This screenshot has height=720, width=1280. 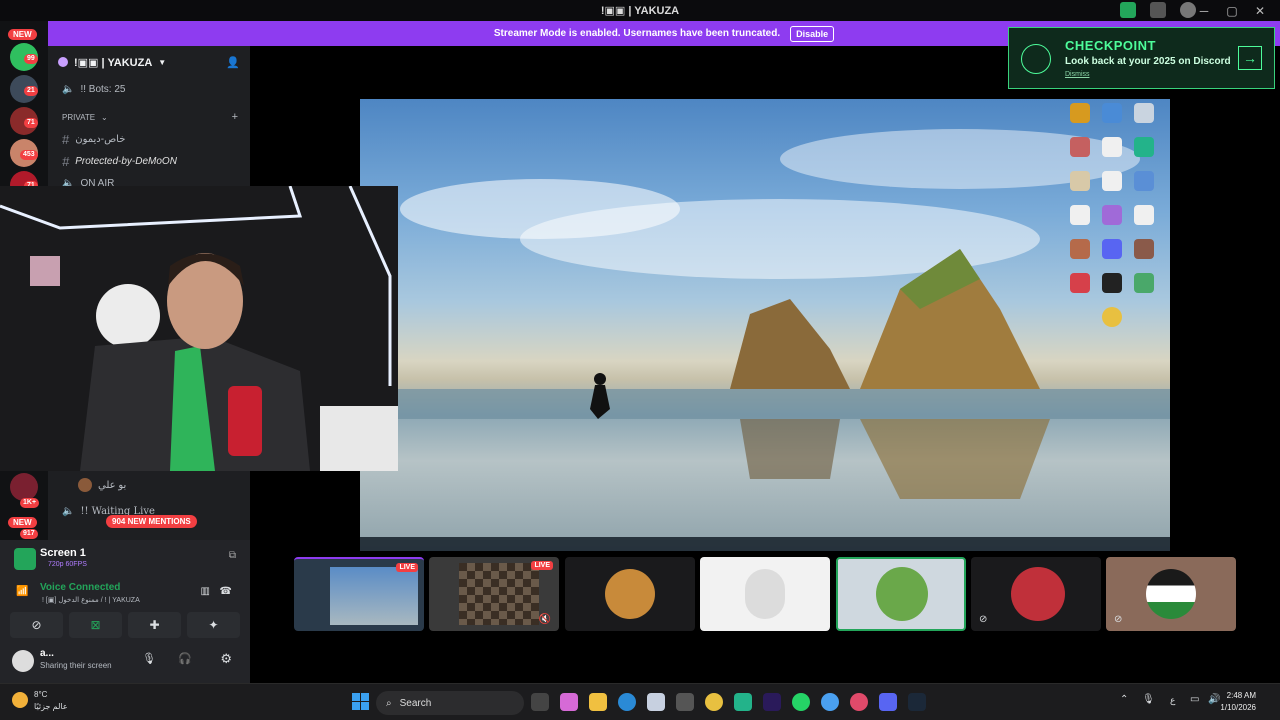 What do you see at coordinates (1238, 702) in the screenshot?
I see `system-clock: 2:48 AM 1/10/2026` at bounding box center [1238, 702].